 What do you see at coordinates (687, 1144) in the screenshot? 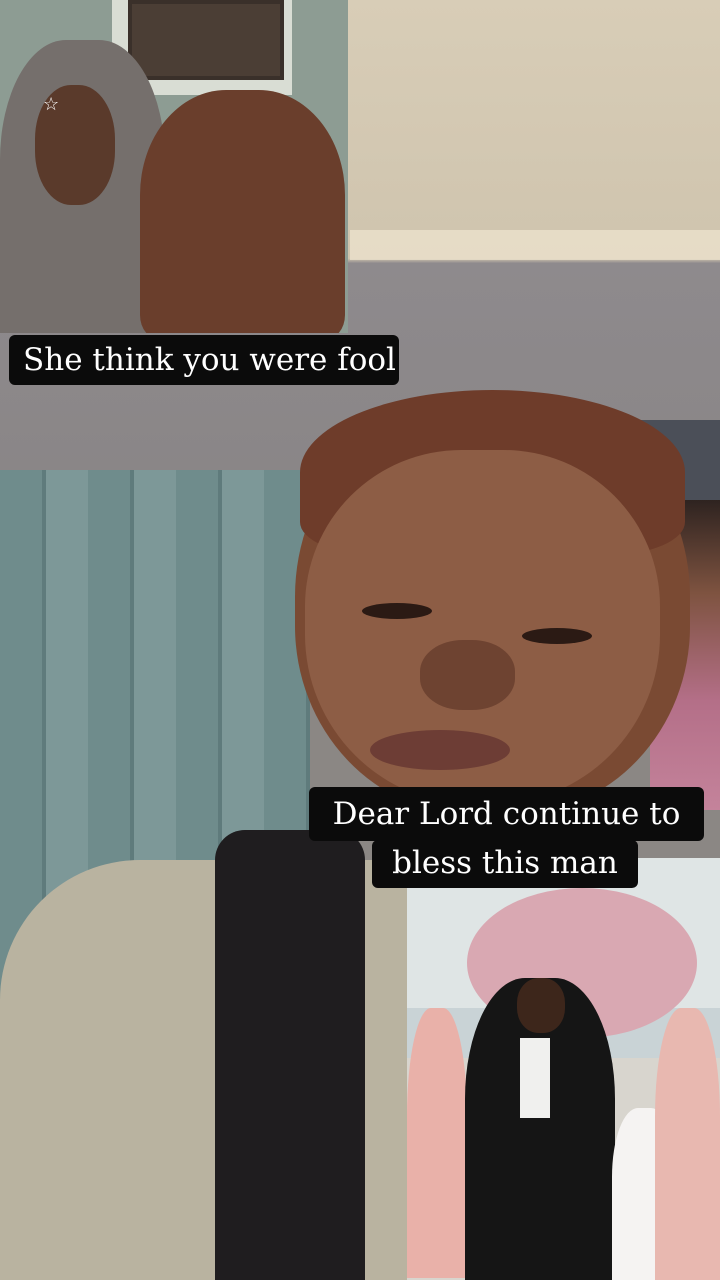
I see `guest-pink-dress-right` at bounding box center [687, 1144].